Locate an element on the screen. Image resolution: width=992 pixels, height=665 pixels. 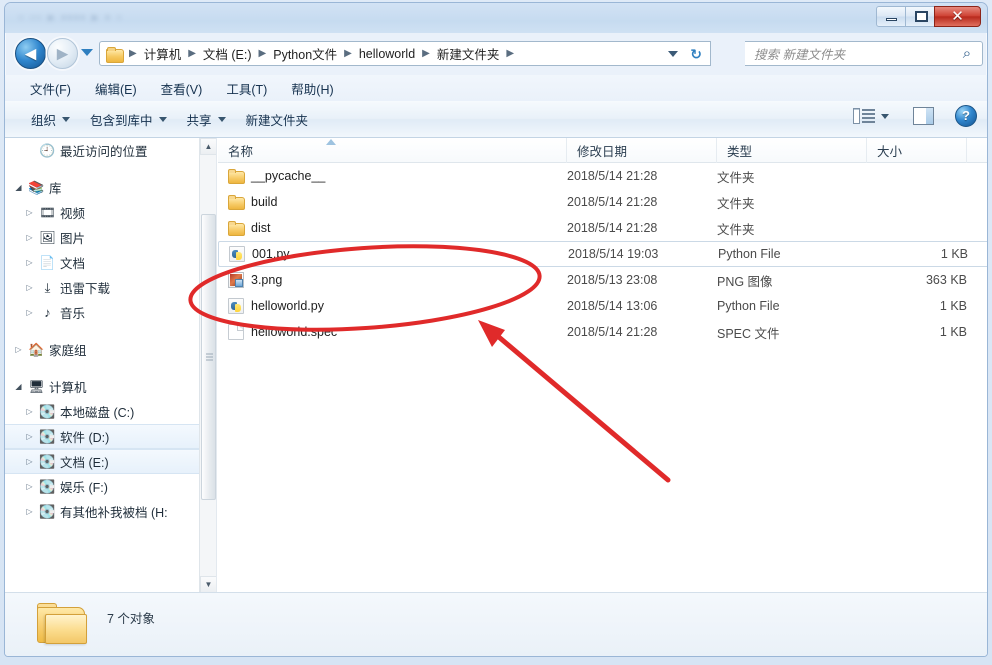
back-button: ◀ is located at coordinates (30, 53).